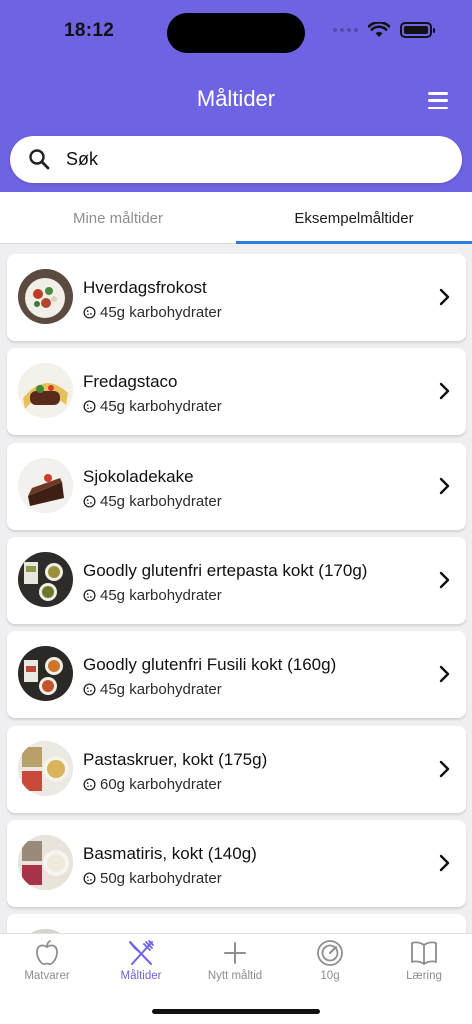  What do you see at coordinates (256, 159) in the screenshot?
I see `search-input` at bounding box center [256, 159].